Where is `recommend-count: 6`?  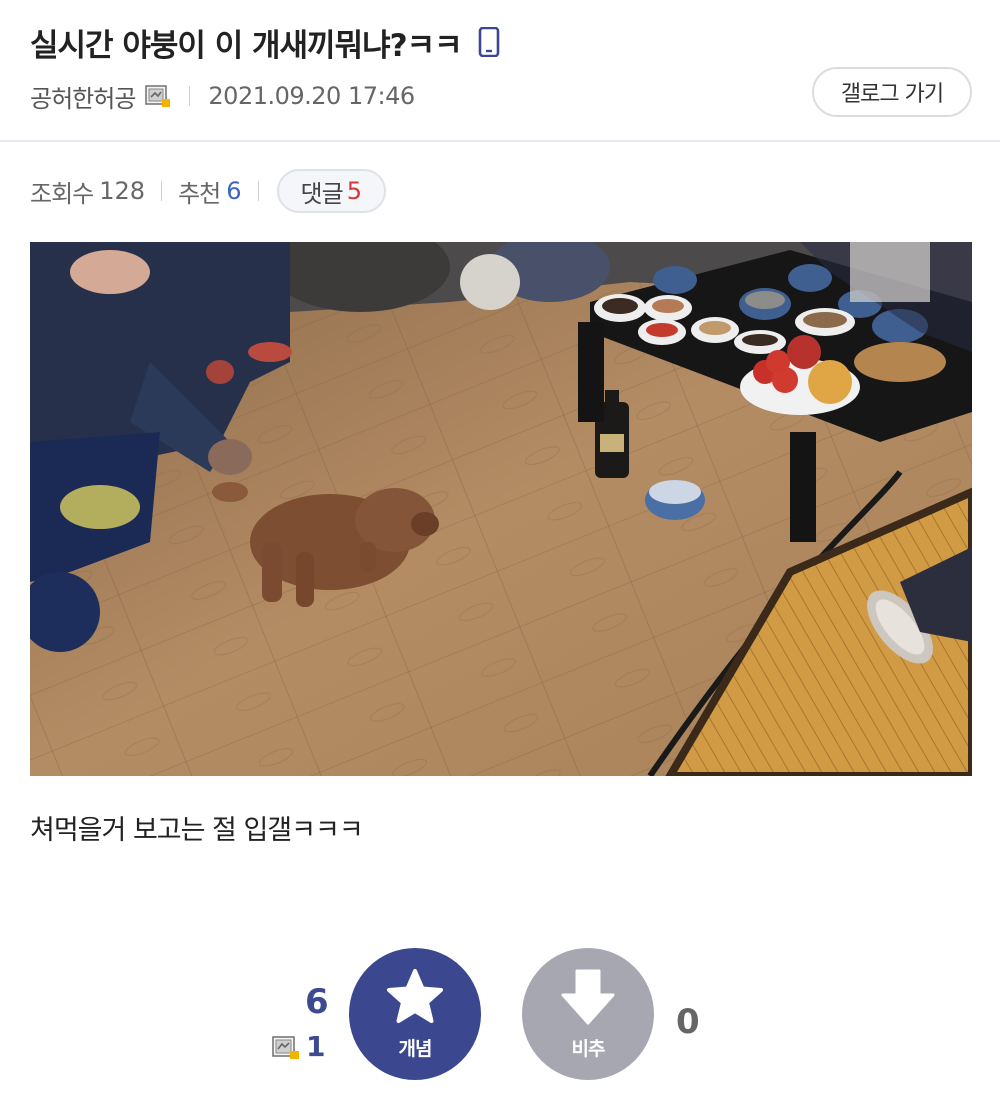
recommend-count: 6 is located at coordinates (234, 191).